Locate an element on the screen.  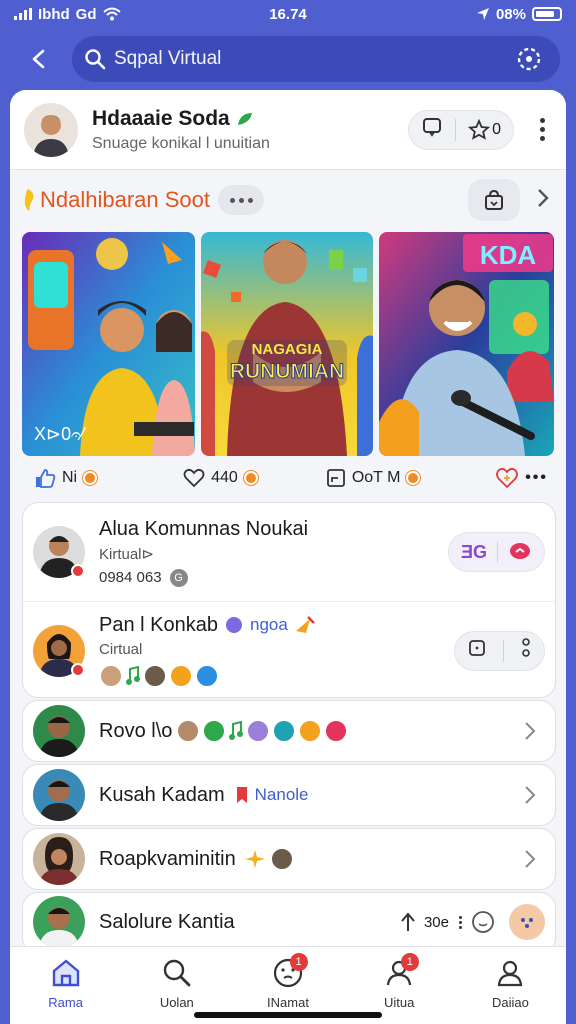
chat-button is located at coordinates (432, 129).